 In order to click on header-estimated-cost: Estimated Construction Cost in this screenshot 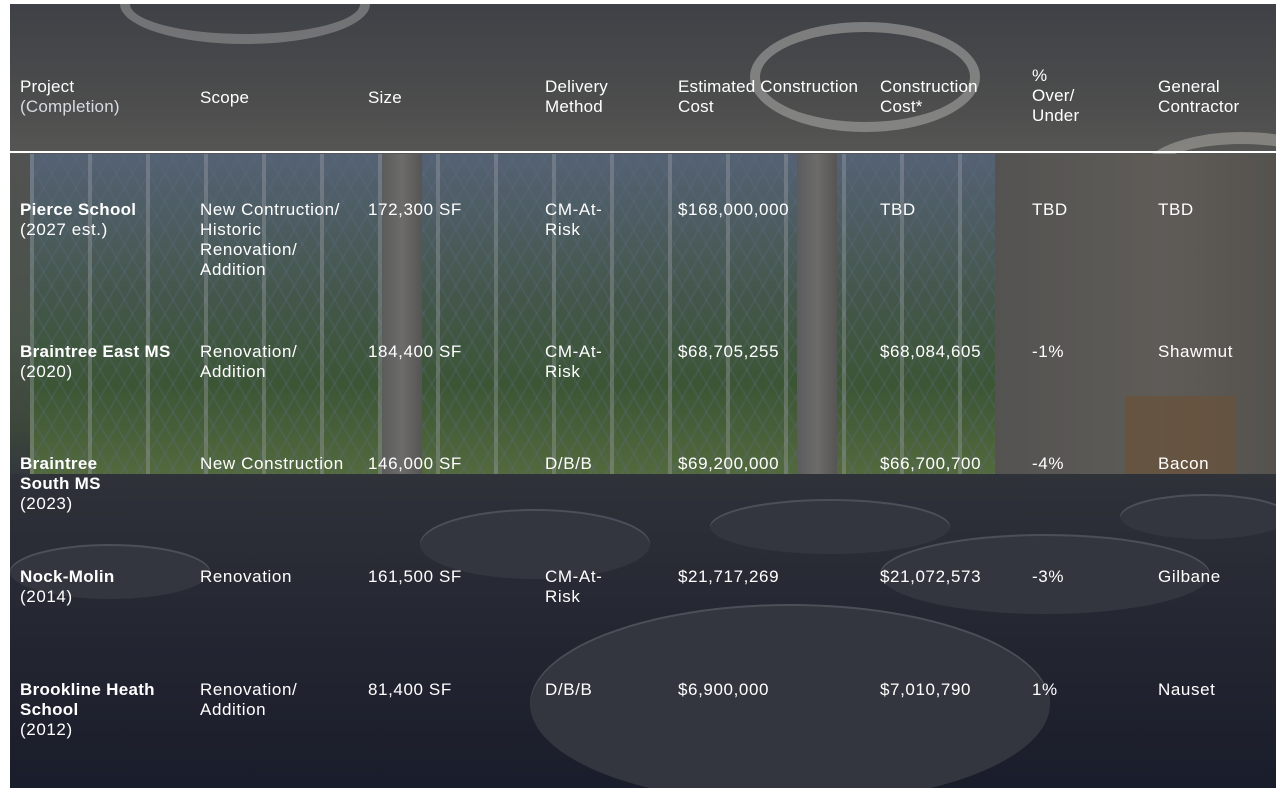, I will do `click(768, 96)`.